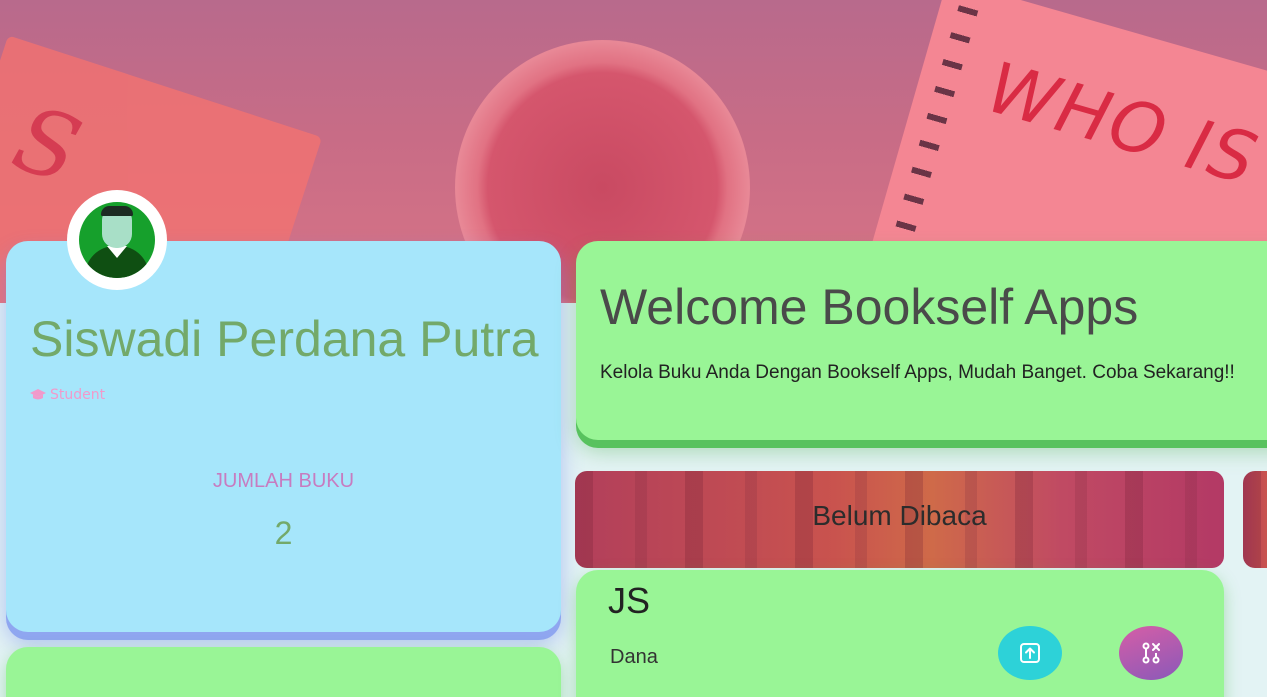 The image size is (1267, 697). What do you see at coordinates (78, 395) in the screenshot?
I see `profile-role-label: Student` at bounding box center [78, 395].